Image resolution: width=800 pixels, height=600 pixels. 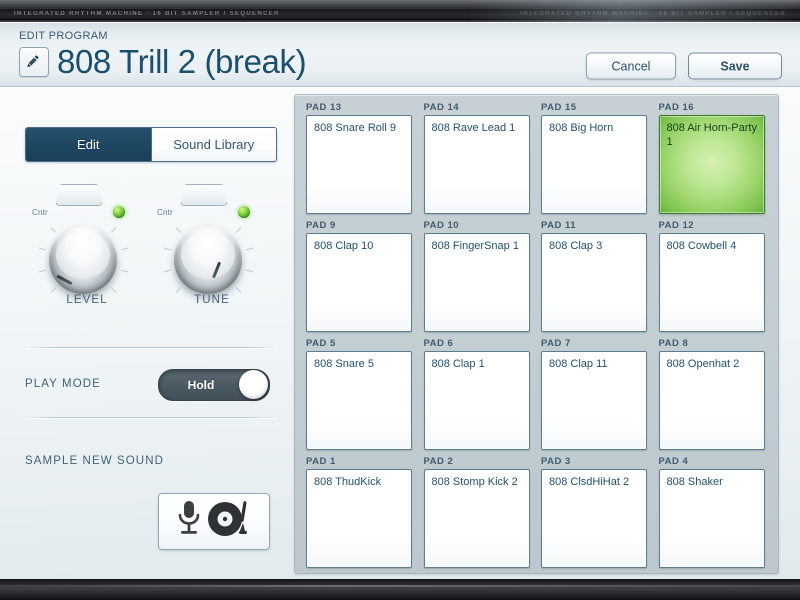 What do you see at coordinates (438, 343) in the screenshot?
I see `pad-number-label: PAD 6` at bounding box center [438, 343].